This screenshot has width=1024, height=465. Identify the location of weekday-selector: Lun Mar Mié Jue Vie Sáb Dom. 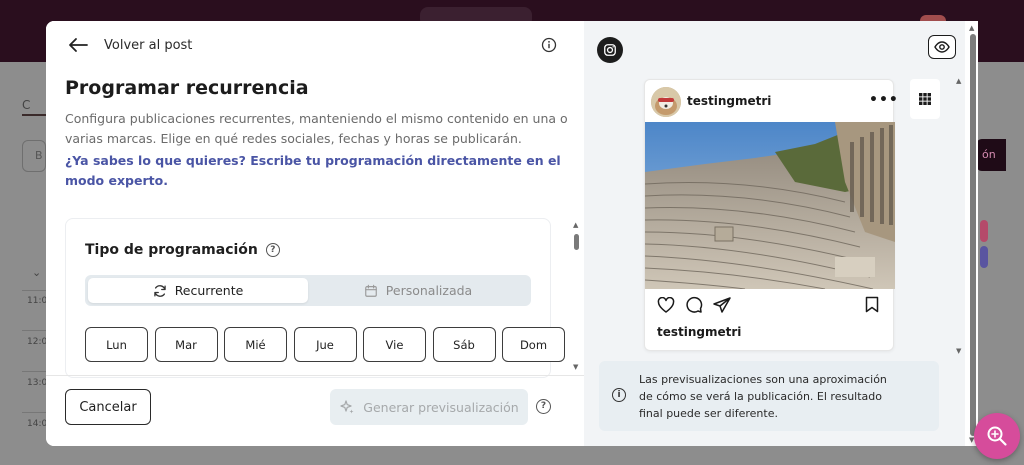
(328, 344).